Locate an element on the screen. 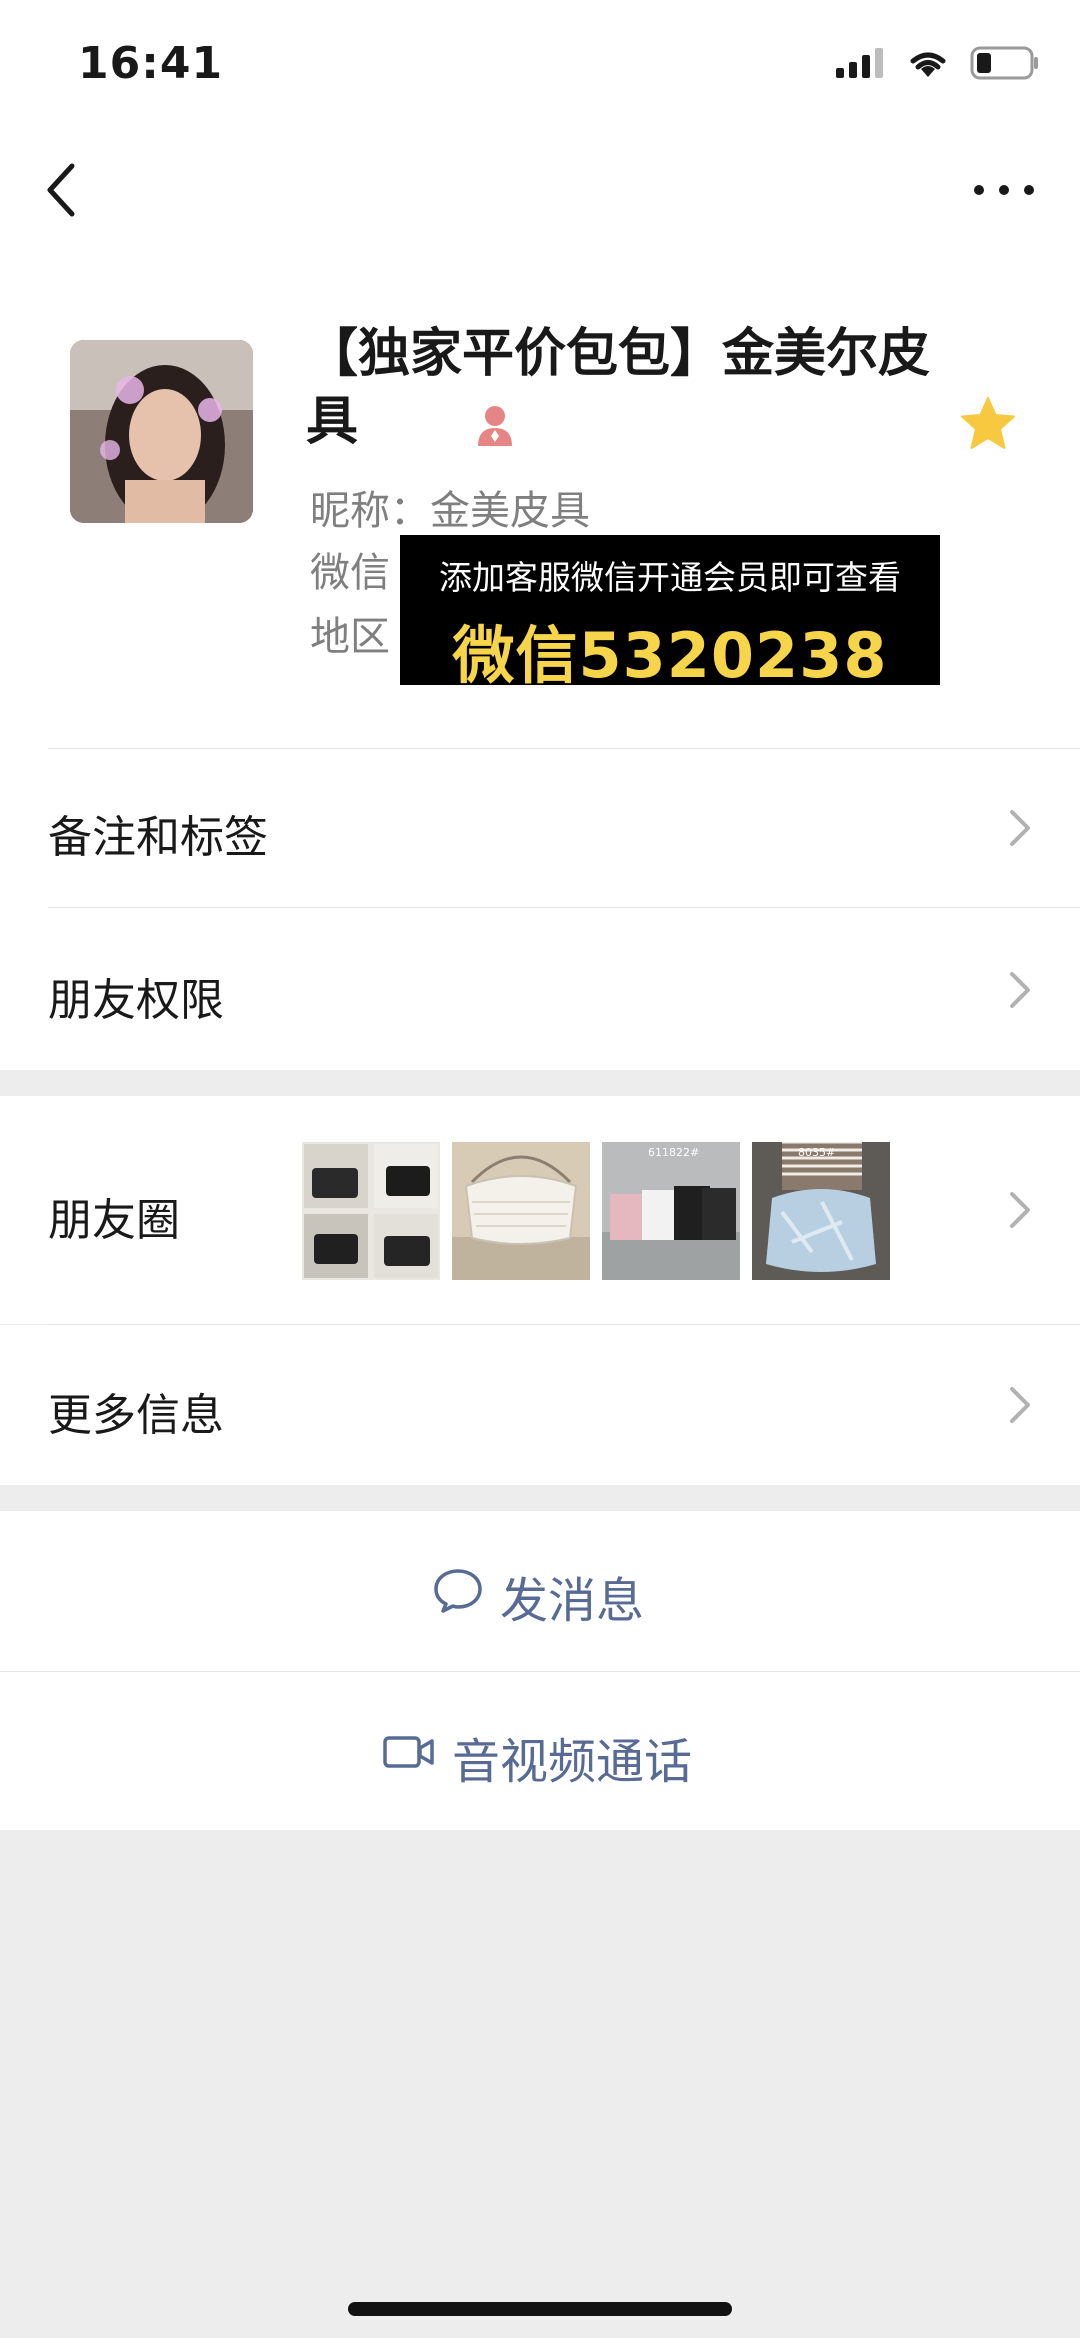 The height and width of the screenshot is (2338, 1080). more-info-row: 更多信息 is located at coordinates (540, 1405).